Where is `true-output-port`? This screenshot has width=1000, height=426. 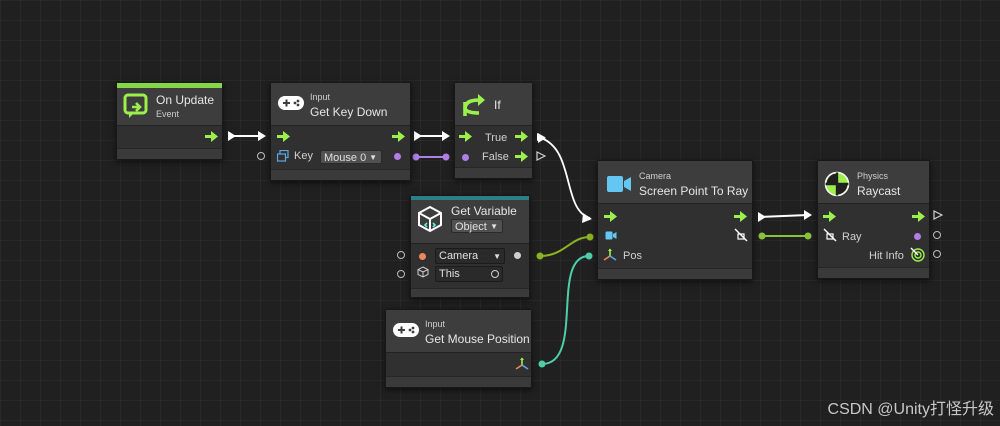
true-output-port is located at coordinates (521, 136).